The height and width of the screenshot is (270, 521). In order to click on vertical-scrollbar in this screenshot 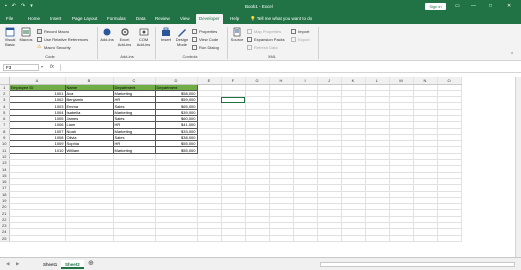, I will do `click(518, 167)`.